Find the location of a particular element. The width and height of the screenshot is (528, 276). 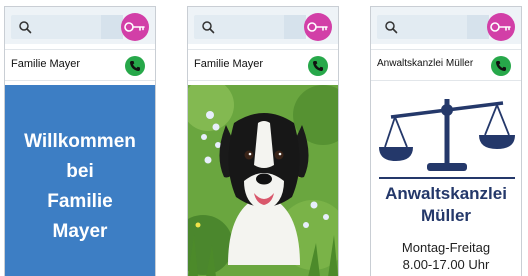

divider is located at coordinates (447, 178).